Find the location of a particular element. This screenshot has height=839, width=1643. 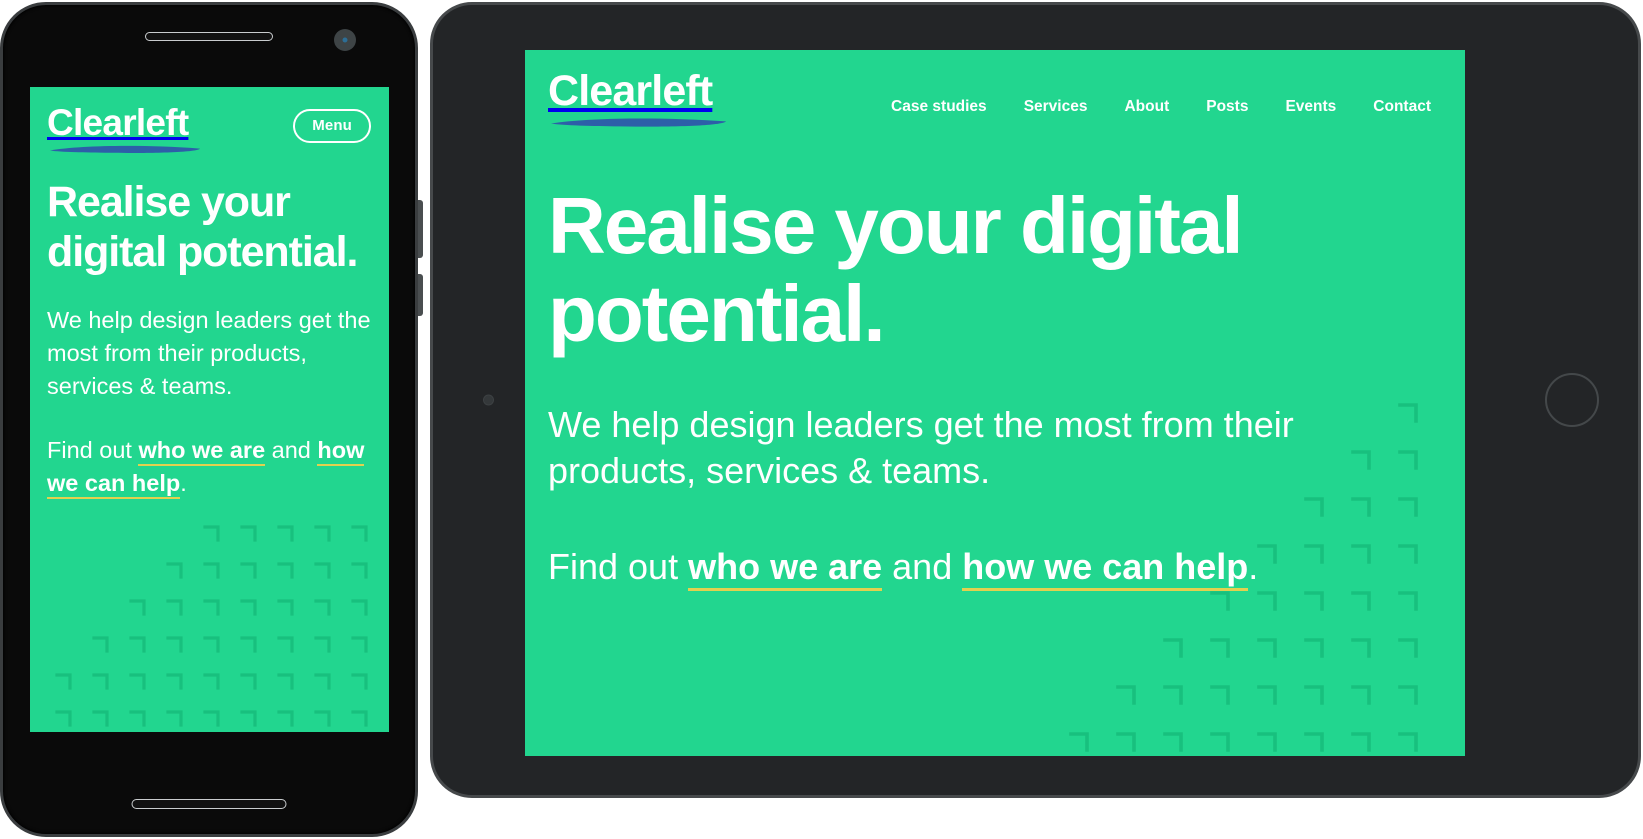

link-how-we-can-help: how we can help is located at coordinates (1105, 569).